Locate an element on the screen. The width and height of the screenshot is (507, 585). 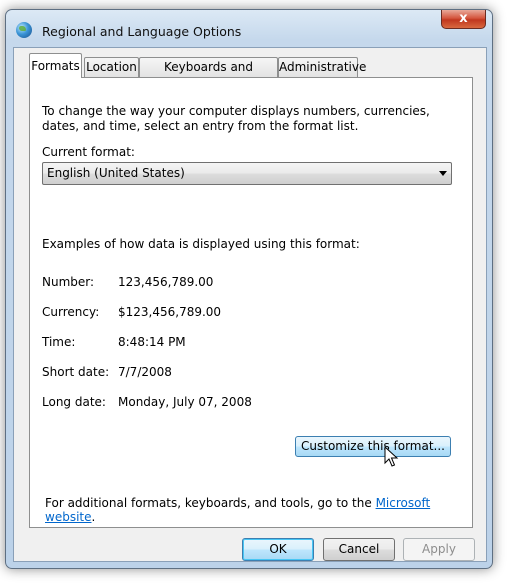
long-date-label: Long date: is located at coordinates (74, 402).